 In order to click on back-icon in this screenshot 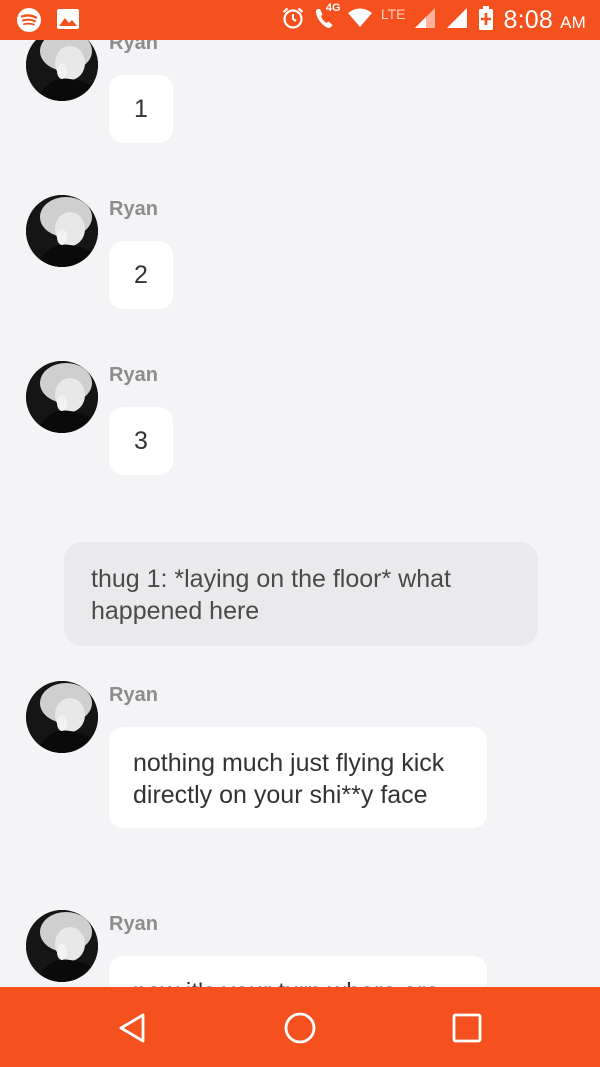, I will do `click(133, 1028)`.